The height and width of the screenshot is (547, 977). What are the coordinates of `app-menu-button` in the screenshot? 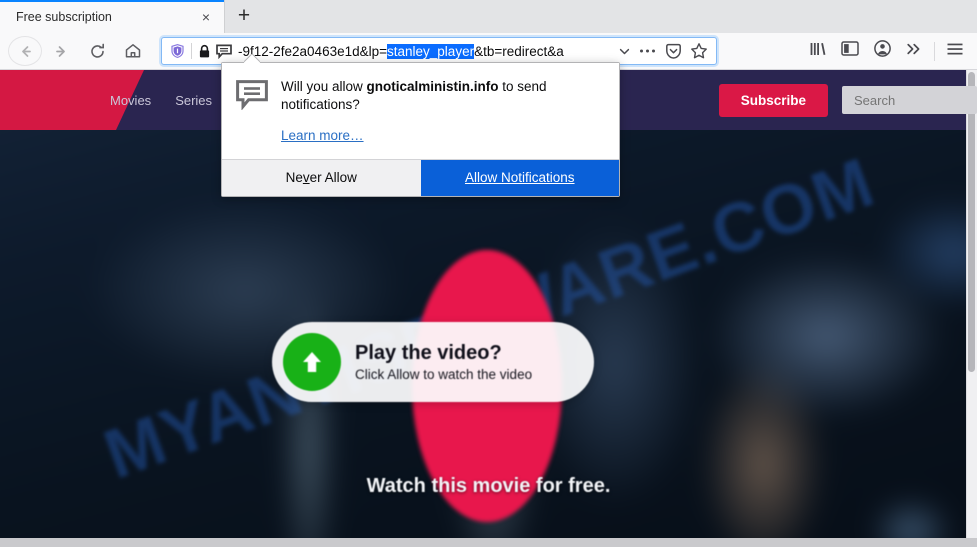 It's located at (955, 51).